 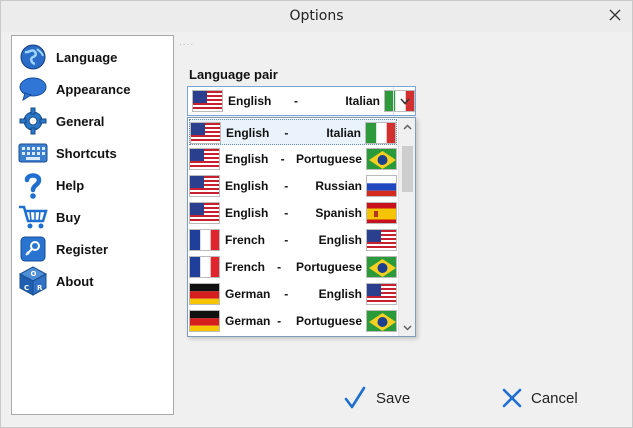 What do you see at coordinates (68, 217) in the screenshot?
I see `sidebar-item-label: Buy` at bounding box center [68, 217].